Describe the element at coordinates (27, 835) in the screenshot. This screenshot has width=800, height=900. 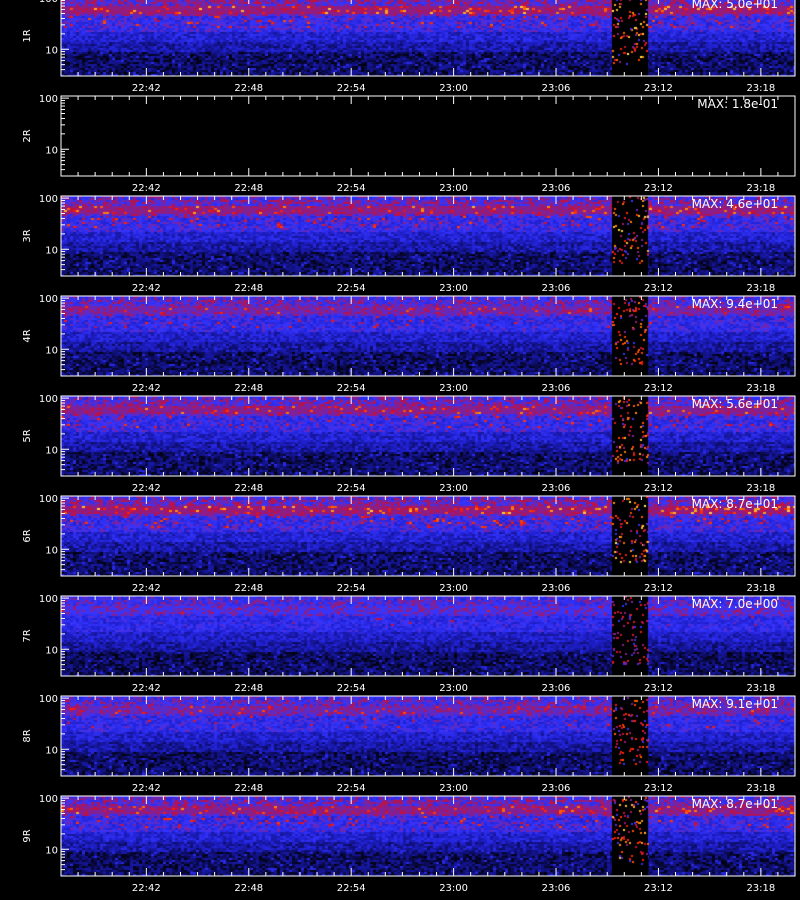
I see `panel-label: 9R` at that location.